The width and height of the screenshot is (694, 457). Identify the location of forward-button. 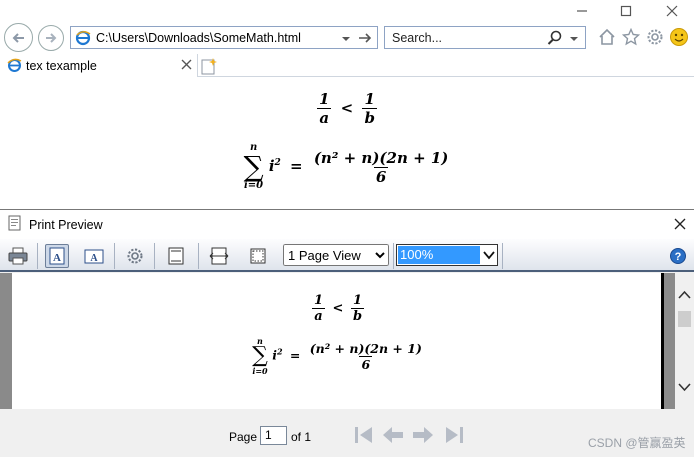
(51, 38).